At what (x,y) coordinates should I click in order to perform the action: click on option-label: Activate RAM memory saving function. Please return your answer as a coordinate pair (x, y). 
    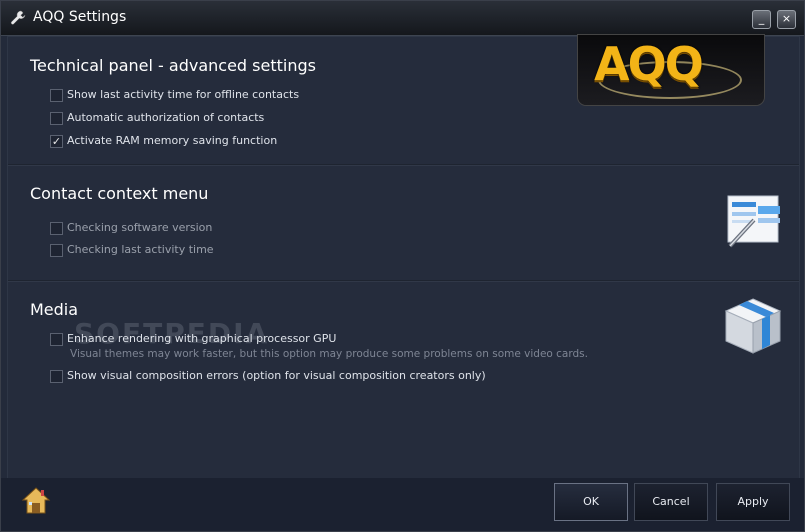
    Looking at the image, I should click on (172, 140).